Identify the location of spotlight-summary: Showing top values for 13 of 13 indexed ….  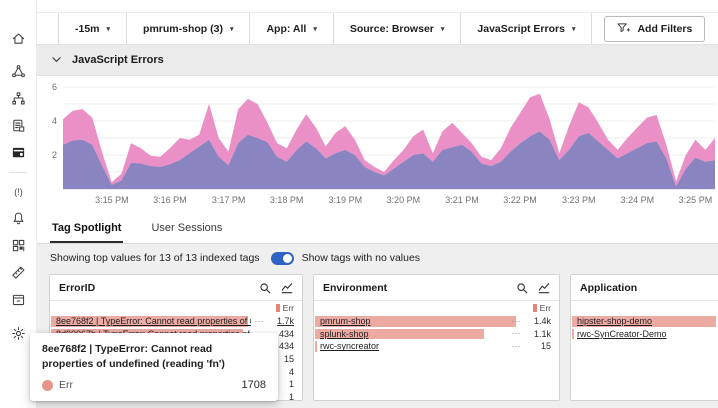
(155, 258).